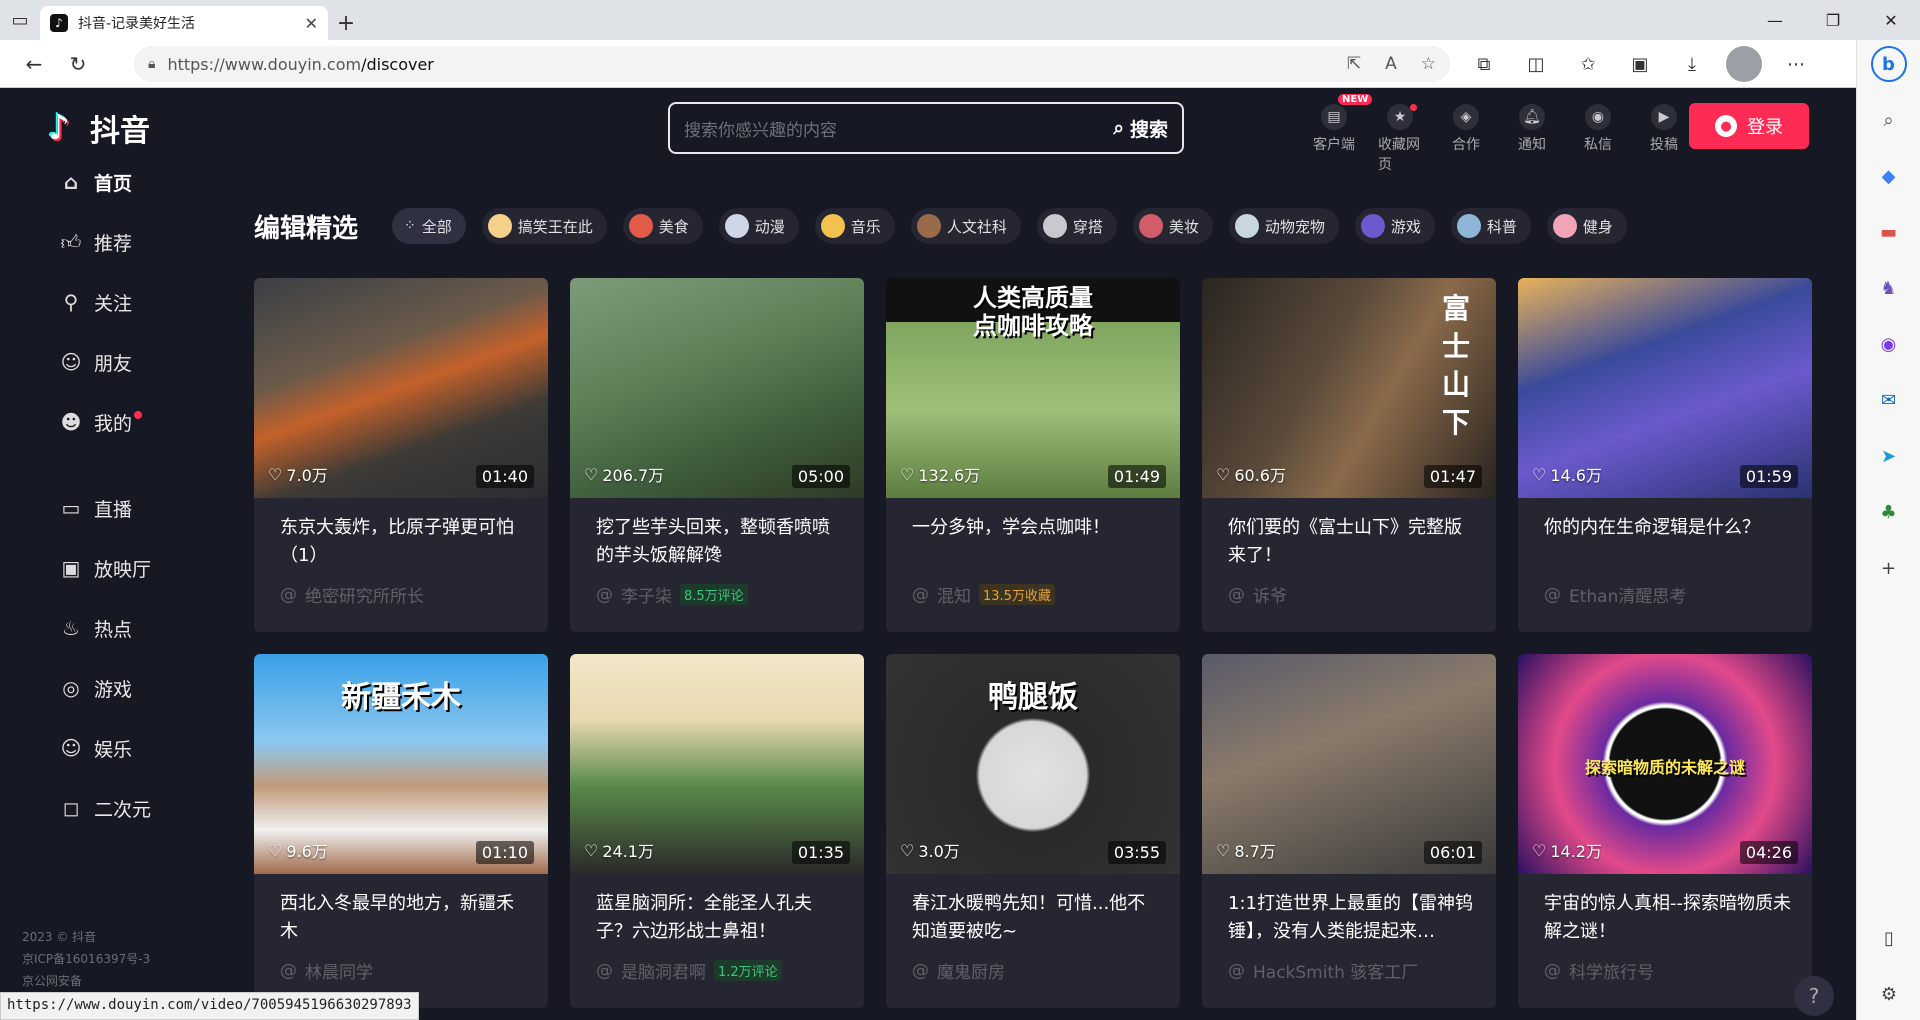  I want to click on category-tab-4: 音乐, so click(854, 226).